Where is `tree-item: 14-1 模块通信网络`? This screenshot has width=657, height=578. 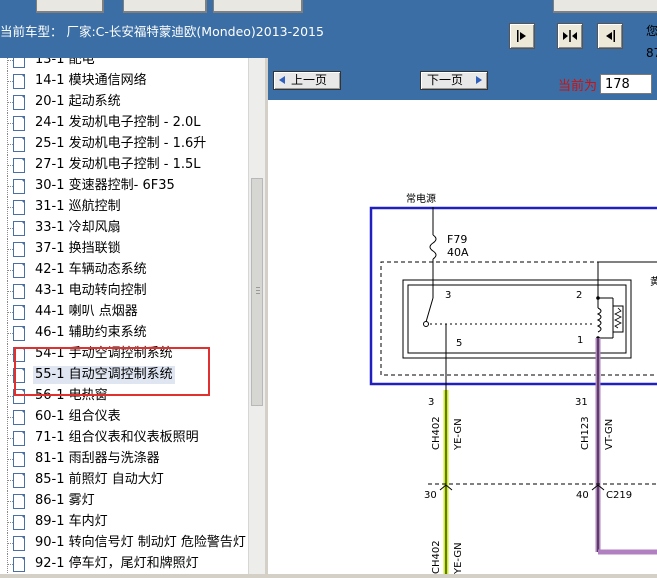
tree-item: 14-1 模块通信网络 is located at coordinates (124, 81).